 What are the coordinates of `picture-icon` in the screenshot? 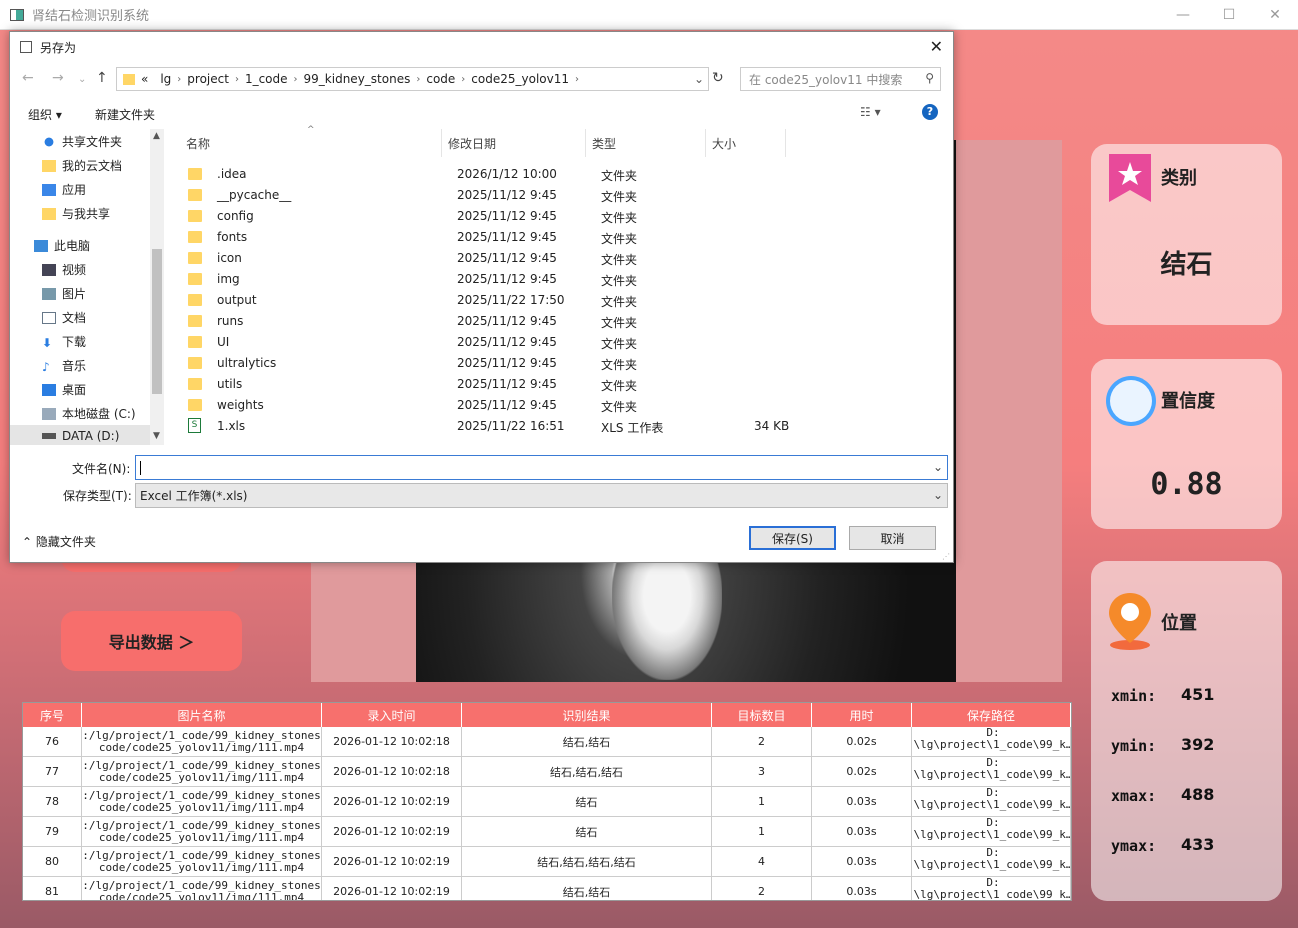 It's located at (49, 293).